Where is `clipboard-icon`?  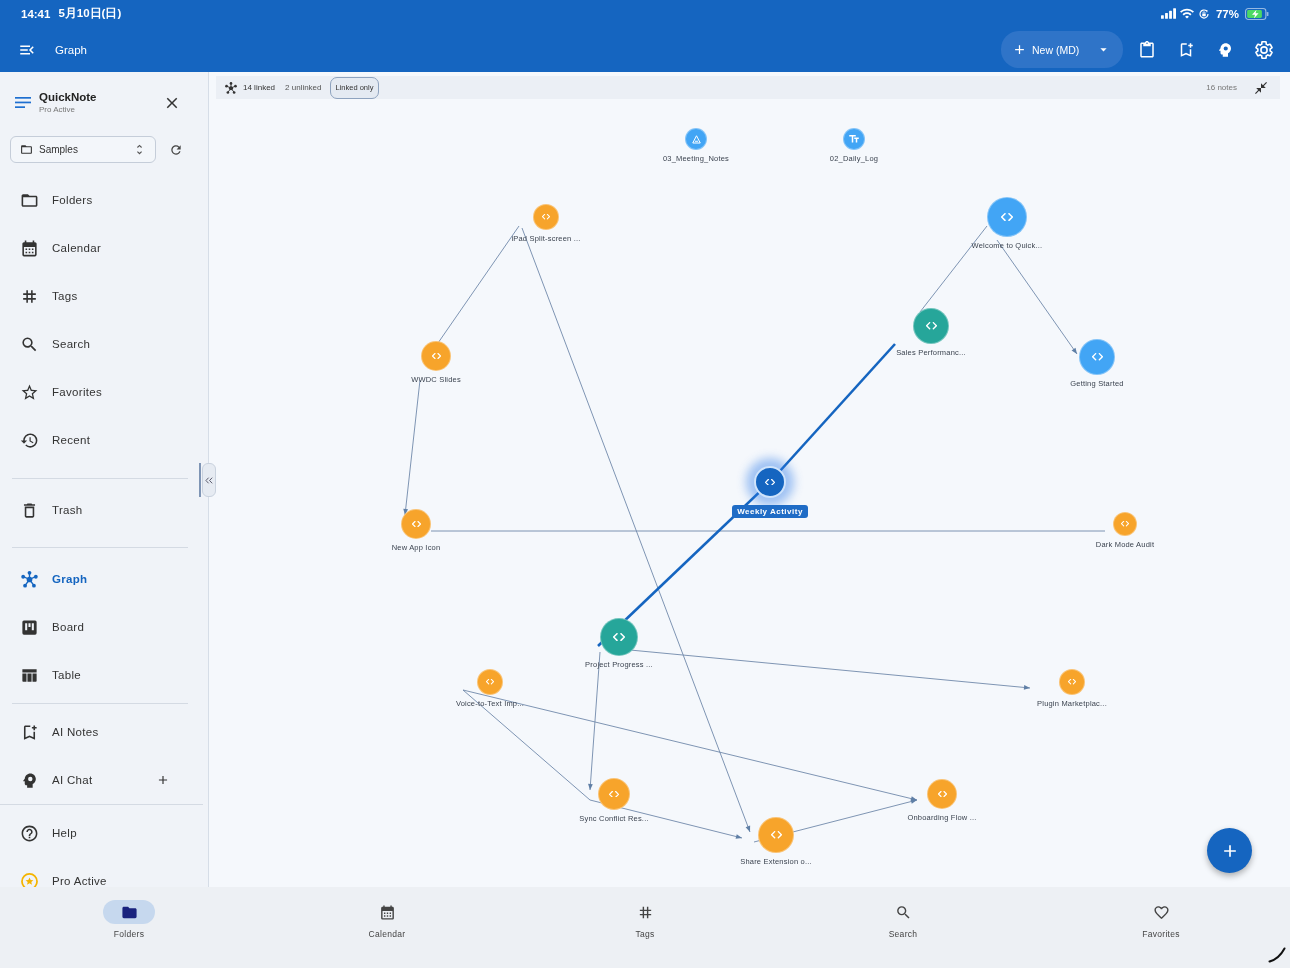
clipboard-icon is located at coordinates (1147, 49).